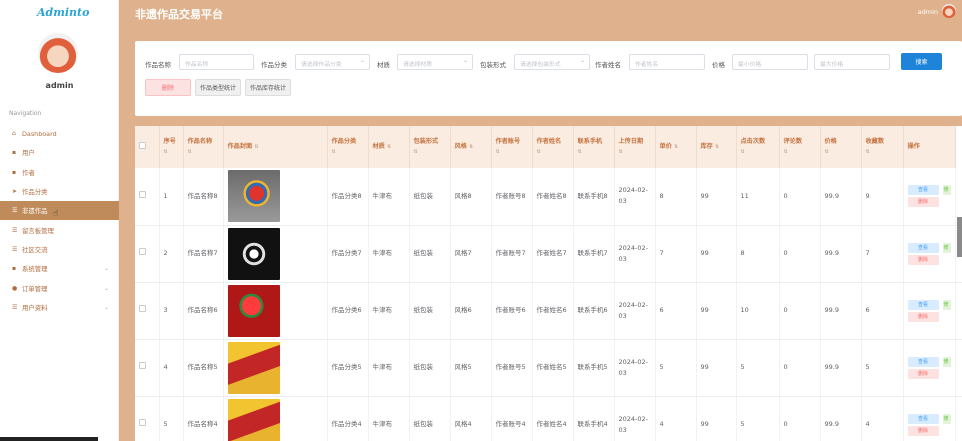  I want to click on cell-comments: 0, so click(800, 418).